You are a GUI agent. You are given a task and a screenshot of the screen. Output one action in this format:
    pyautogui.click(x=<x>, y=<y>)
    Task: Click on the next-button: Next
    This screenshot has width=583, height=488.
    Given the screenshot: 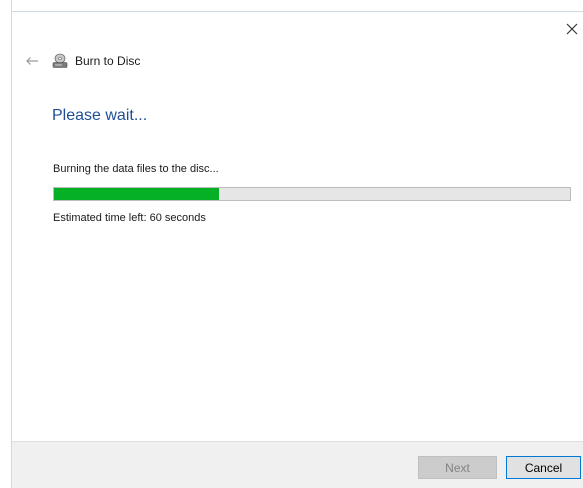 What is the action you would take?
    pyautogui.click(x=457, y=467)
    